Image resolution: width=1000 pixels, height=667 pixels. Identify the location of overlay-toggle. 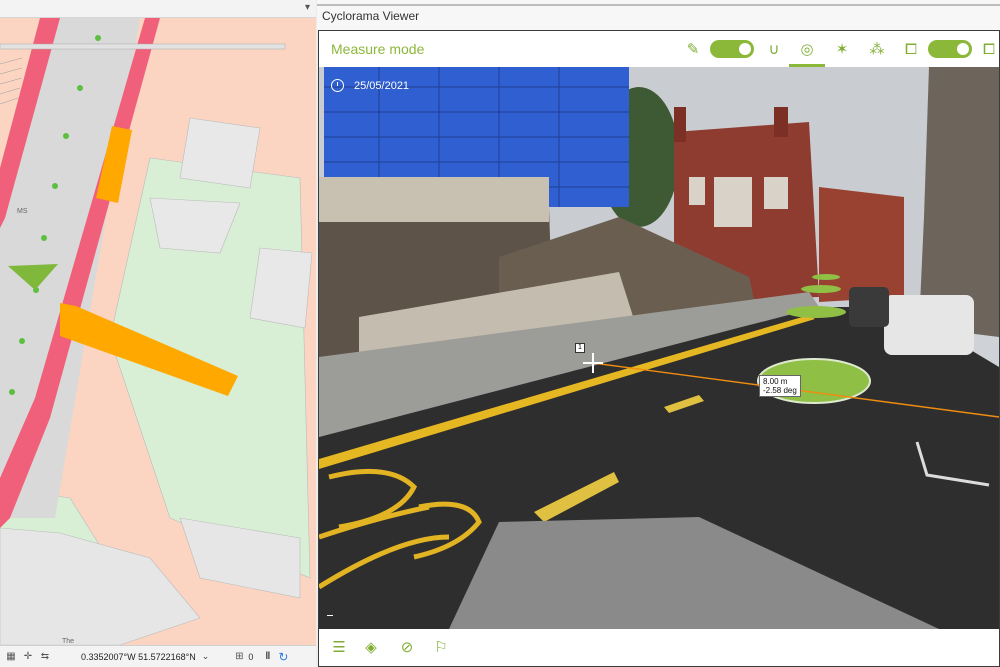
(950, 49).